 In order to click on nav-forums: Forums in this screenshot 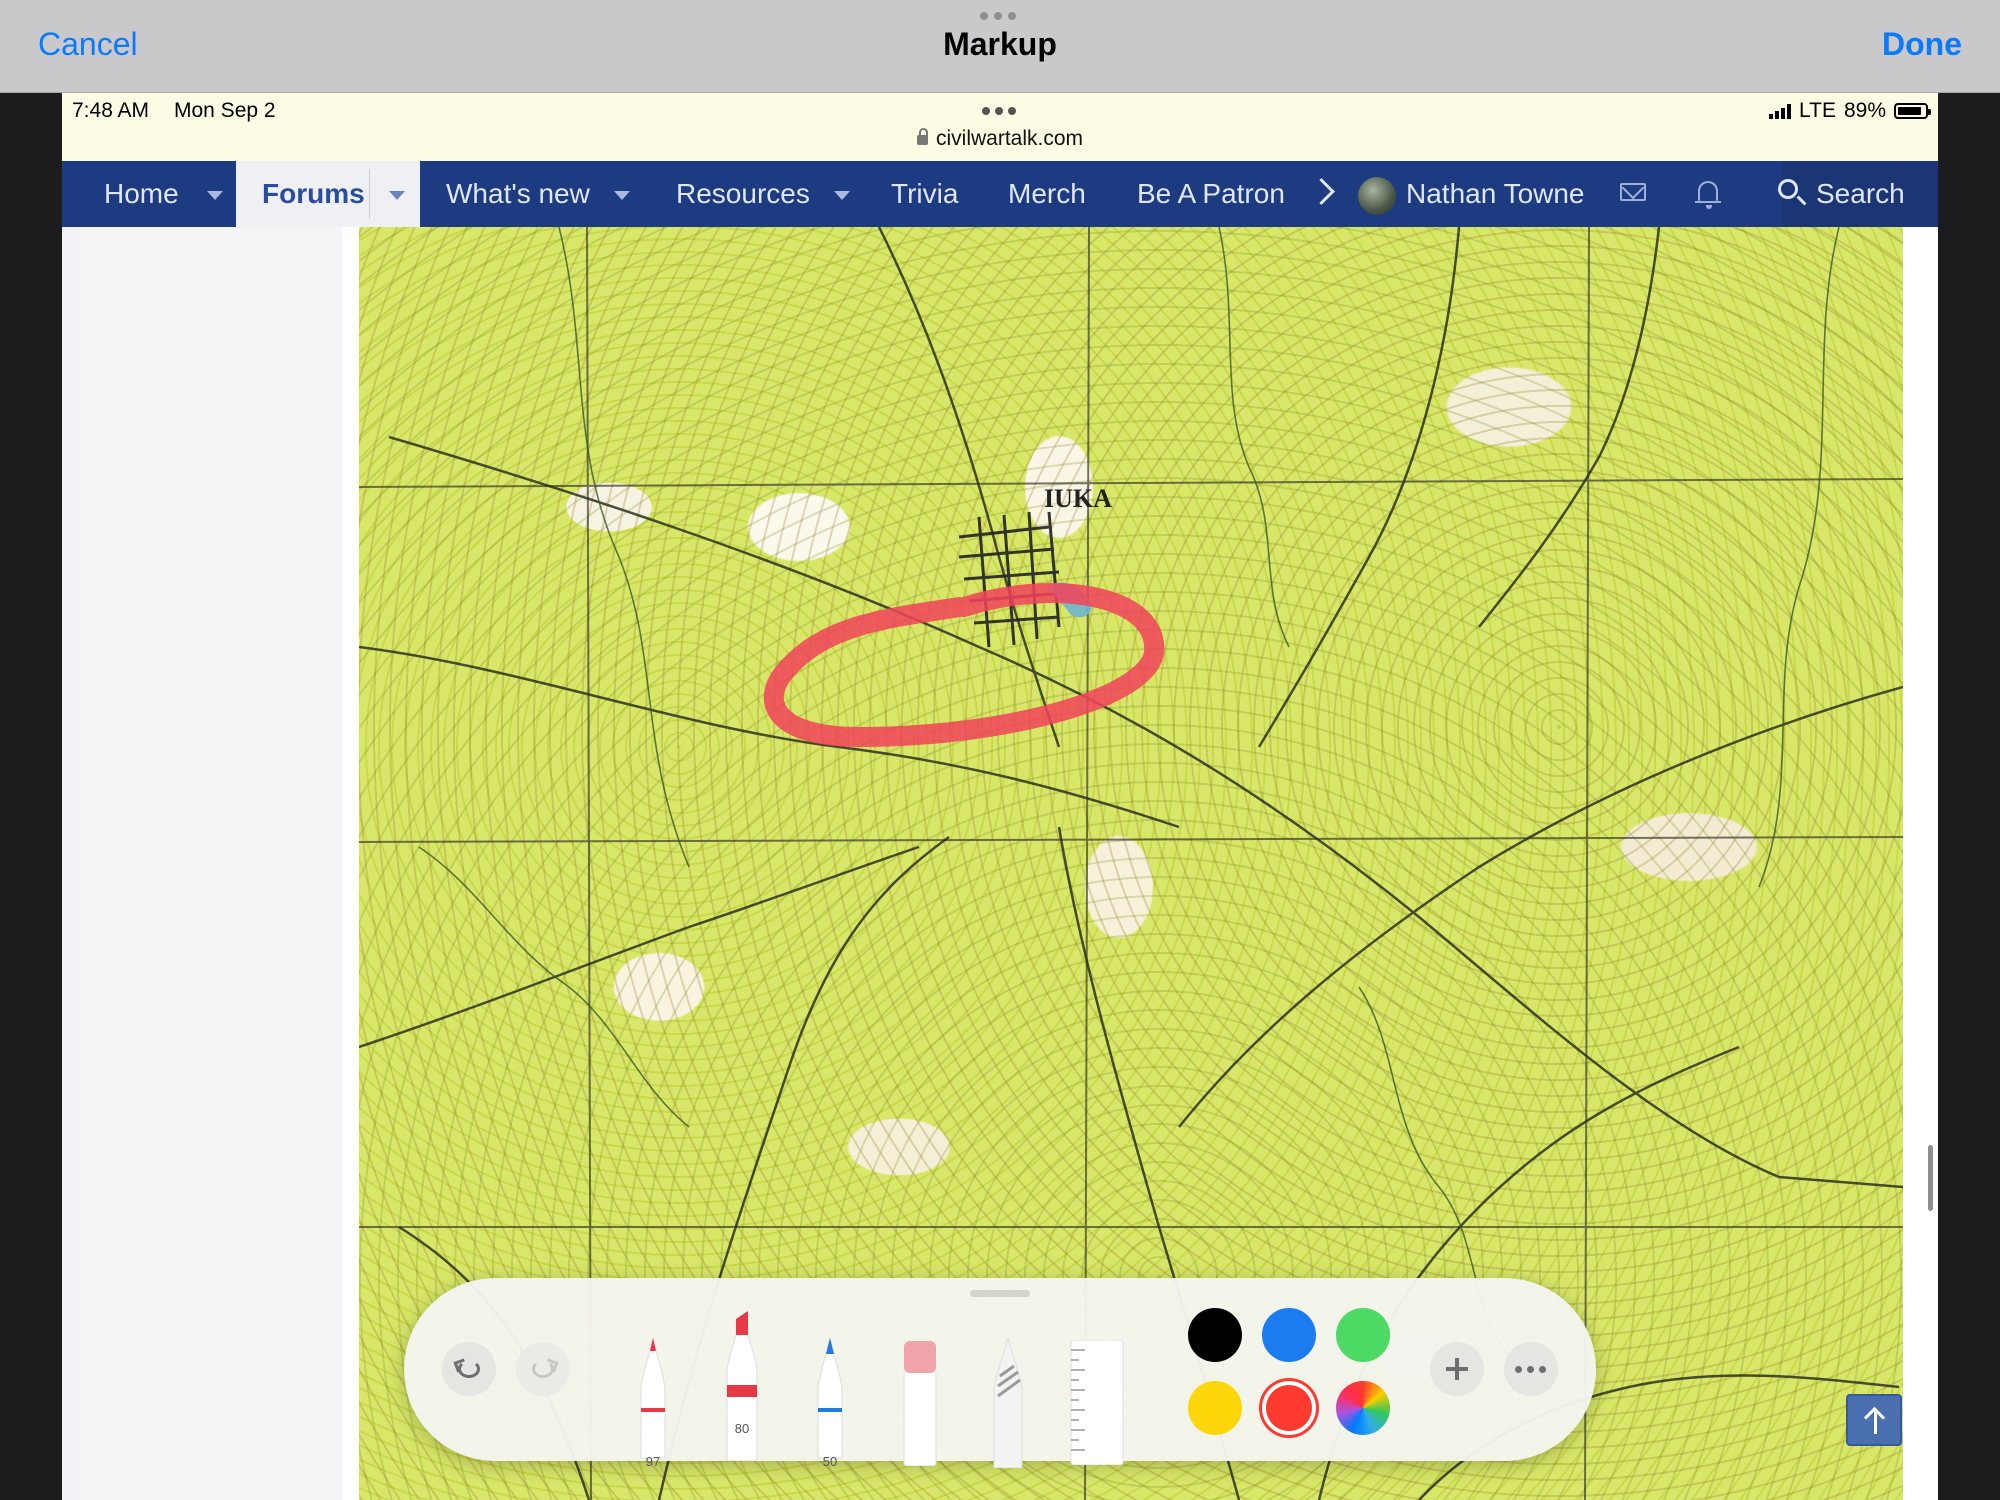, I will do `click(328, 194)`.